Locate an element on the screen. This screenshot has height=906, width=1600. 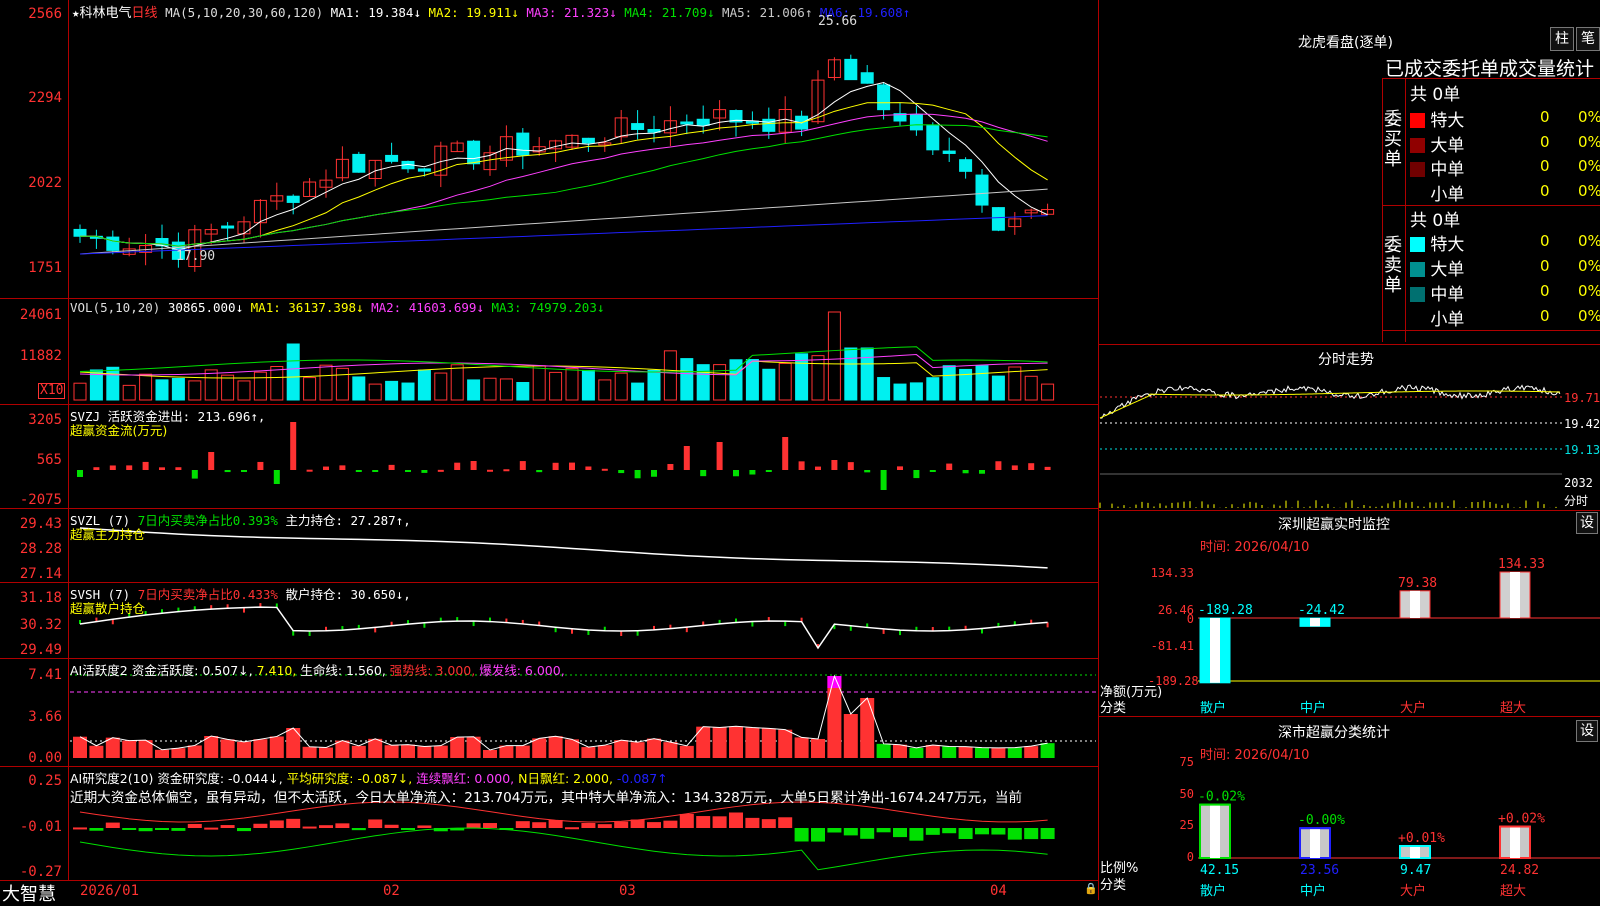
buy-pct-xl: 0% is located at coordinates (1589, 117).